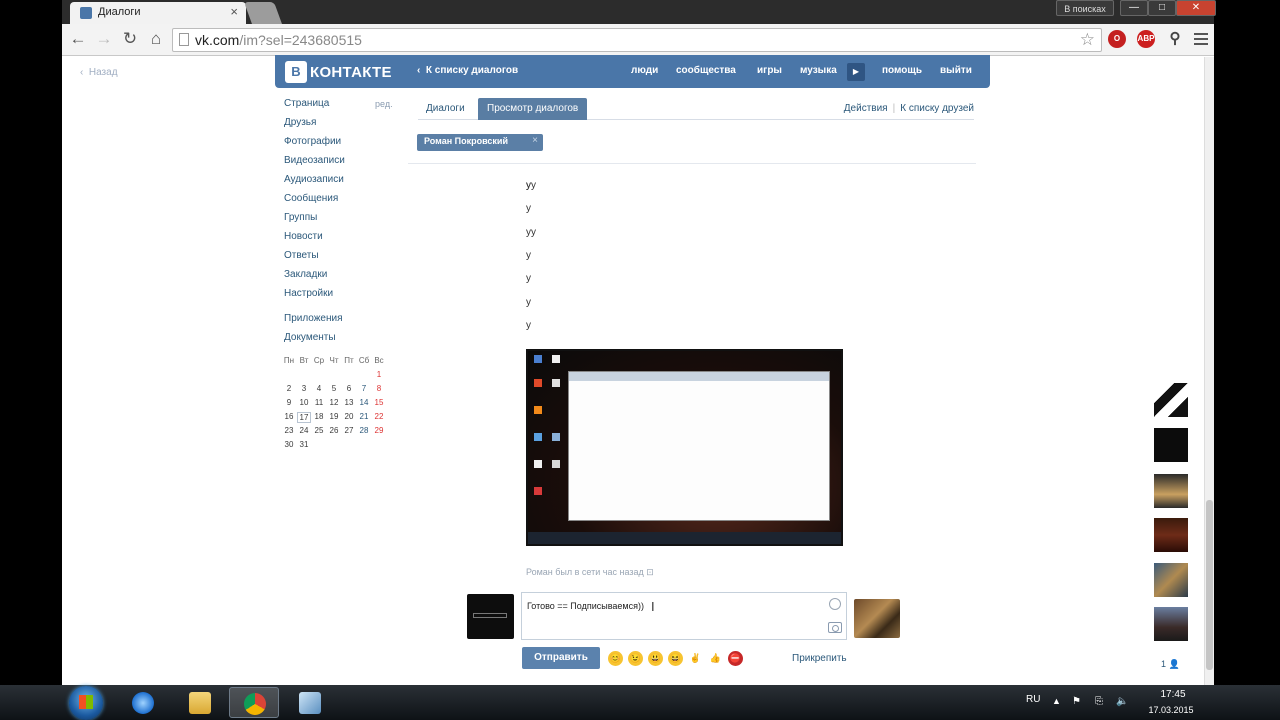 The image size is (1280, 720). I want to click on my-avatar, so click(490, 616).